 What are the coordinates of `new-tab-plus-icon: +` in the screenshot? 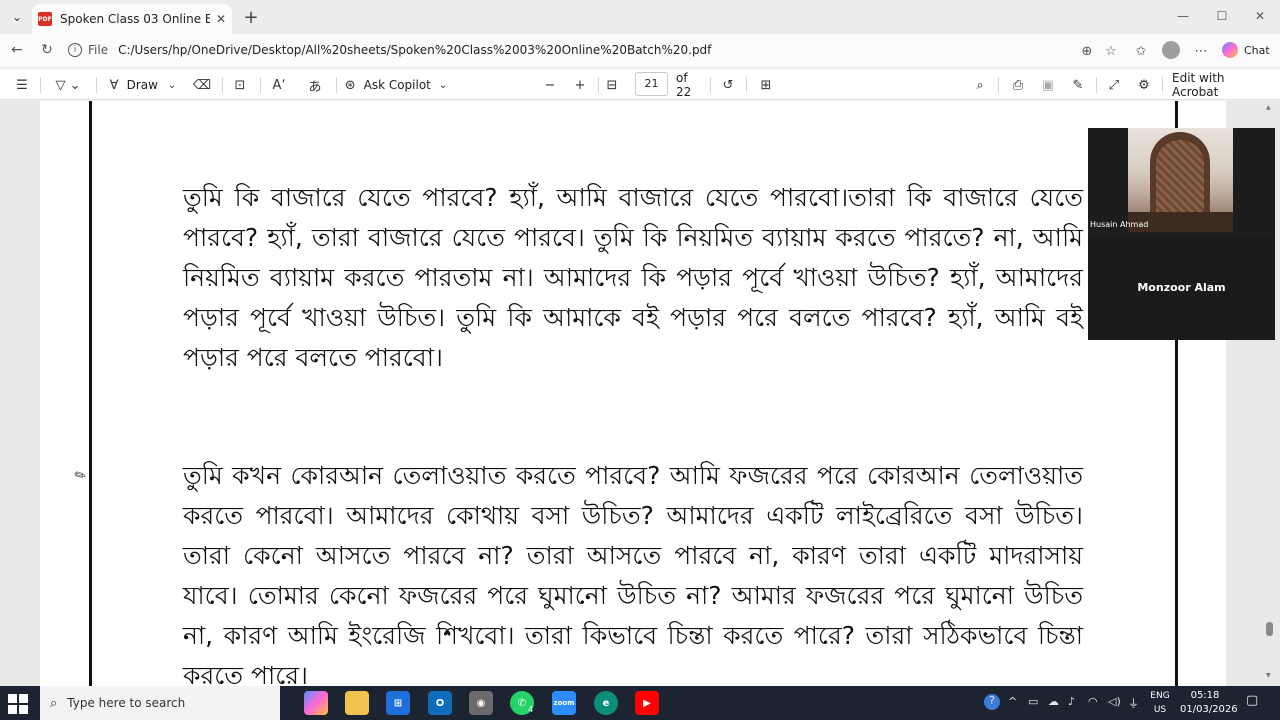 It's located at (251, 17).